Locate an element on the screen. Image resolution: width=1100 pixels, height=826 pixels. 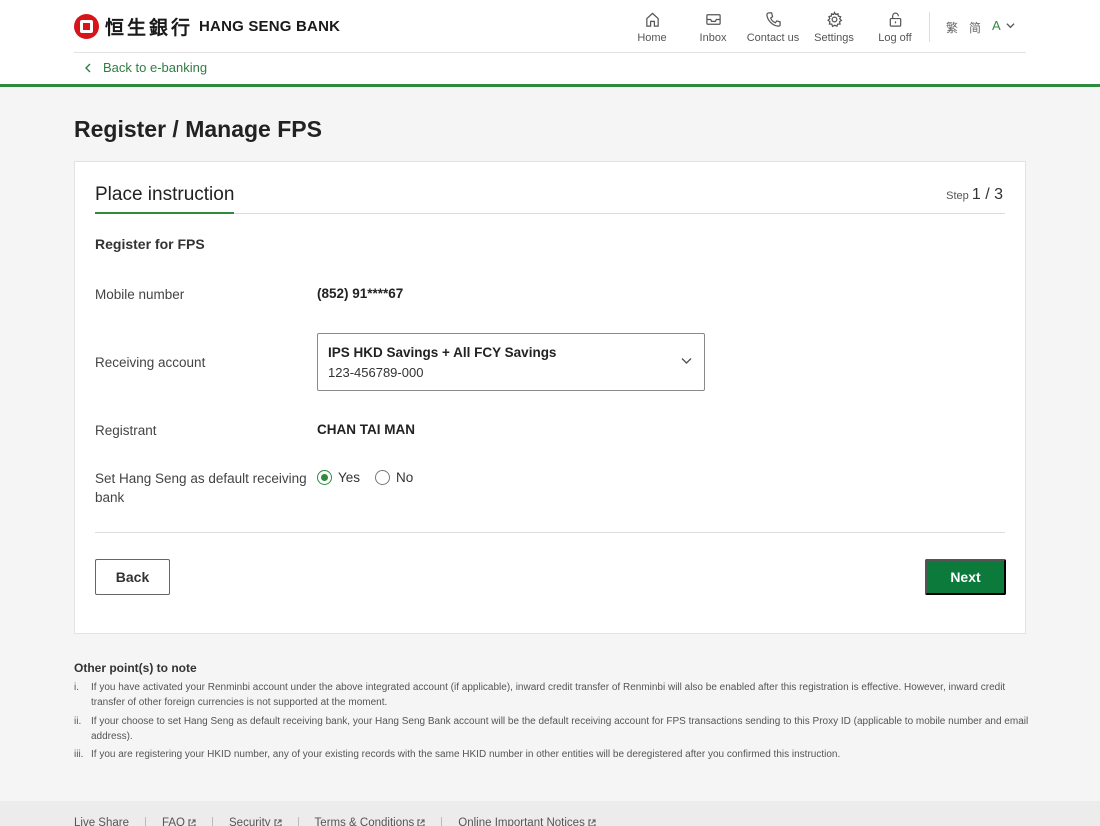
default-bank-radio-group: Yes No is located at coordinates (372, 477).